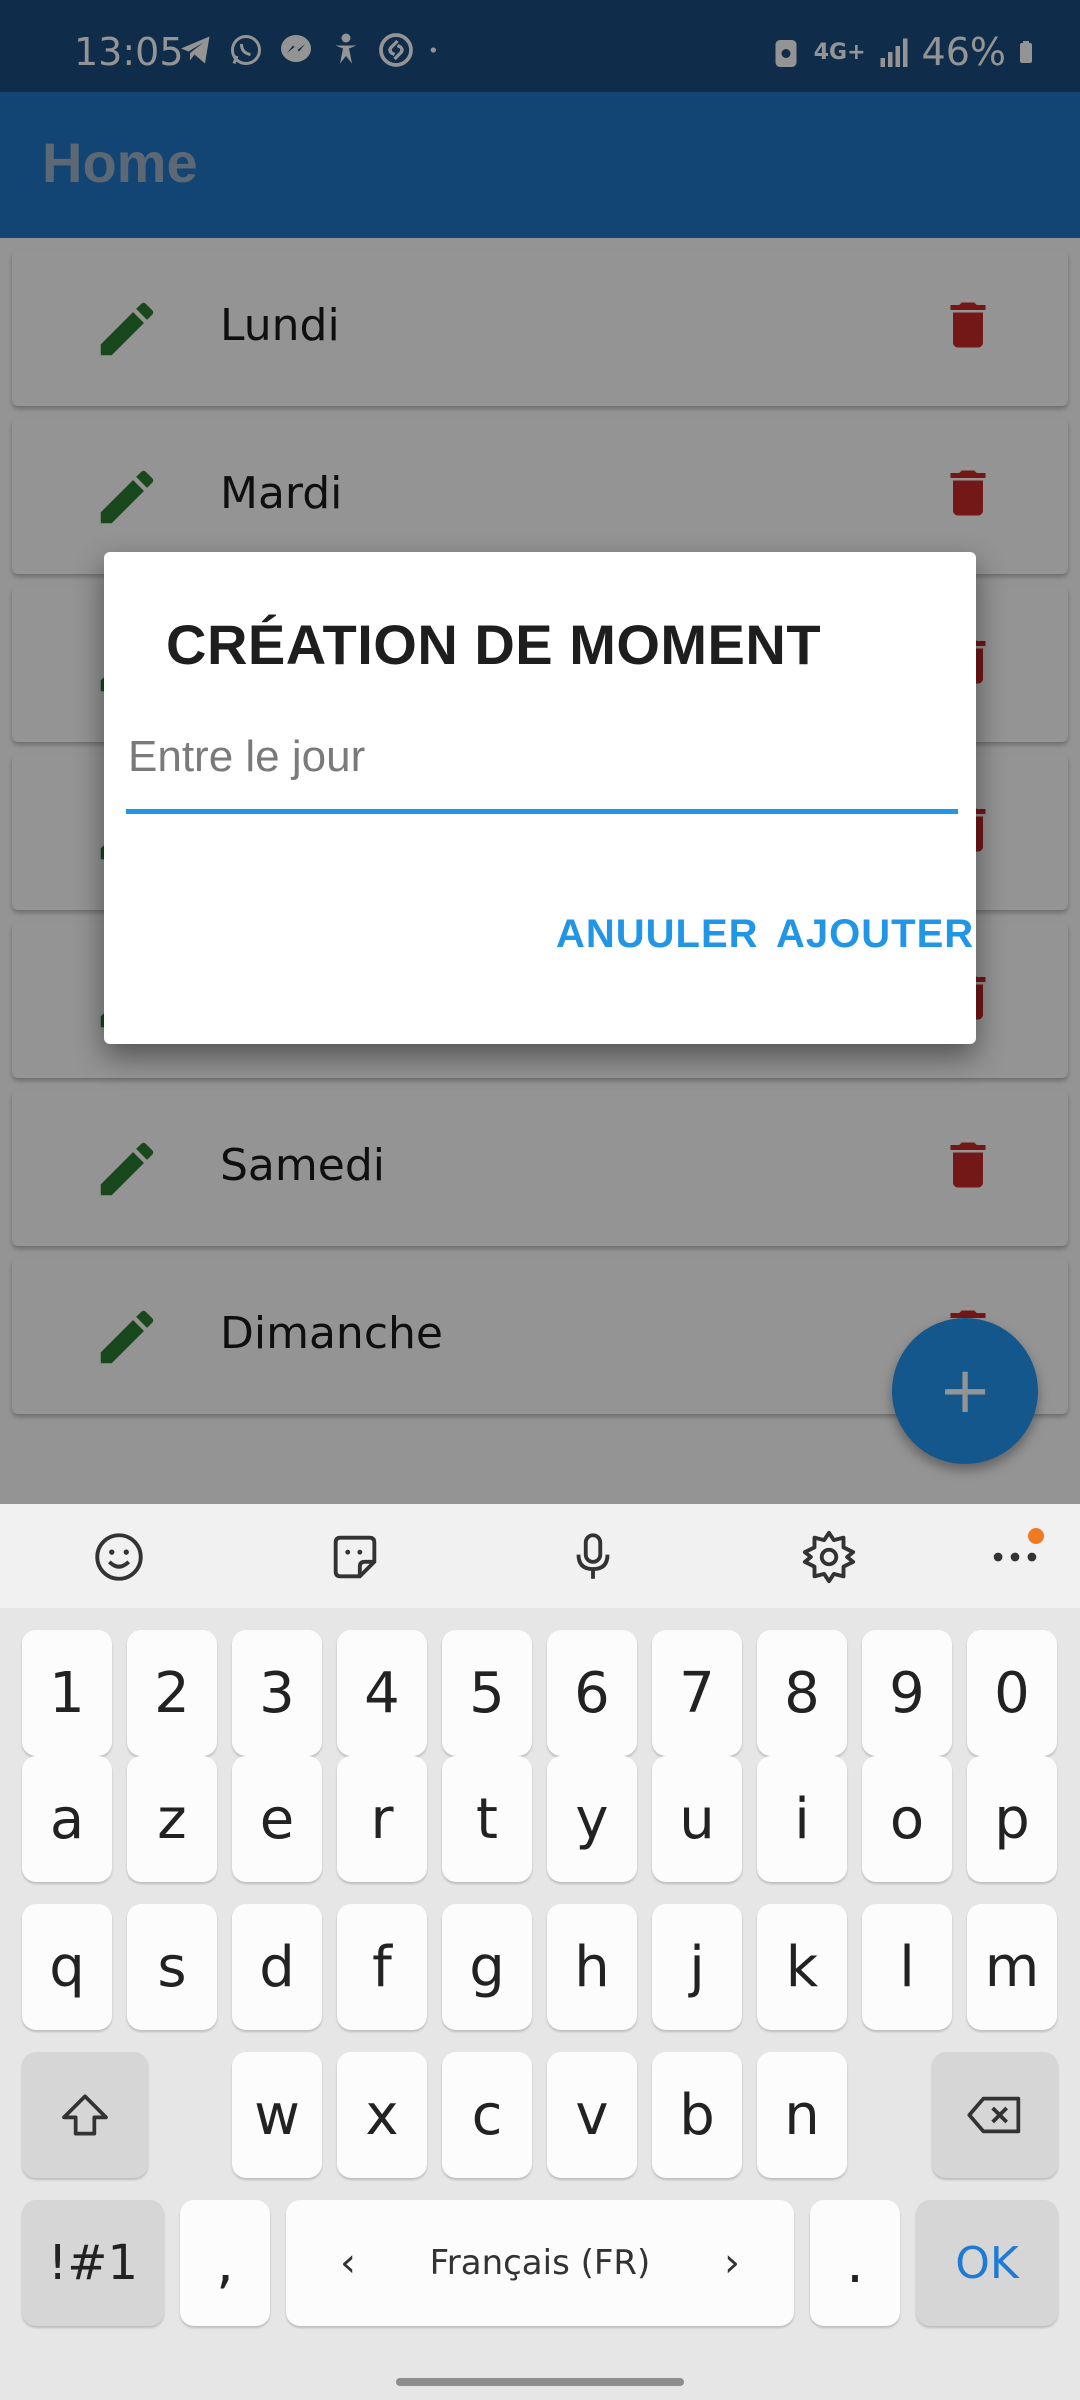 The height and width of the screenshot is (2400, 1080). Describe the element at coordinates (382, 1693) in the screenshot. I see `key: 4` at that location.